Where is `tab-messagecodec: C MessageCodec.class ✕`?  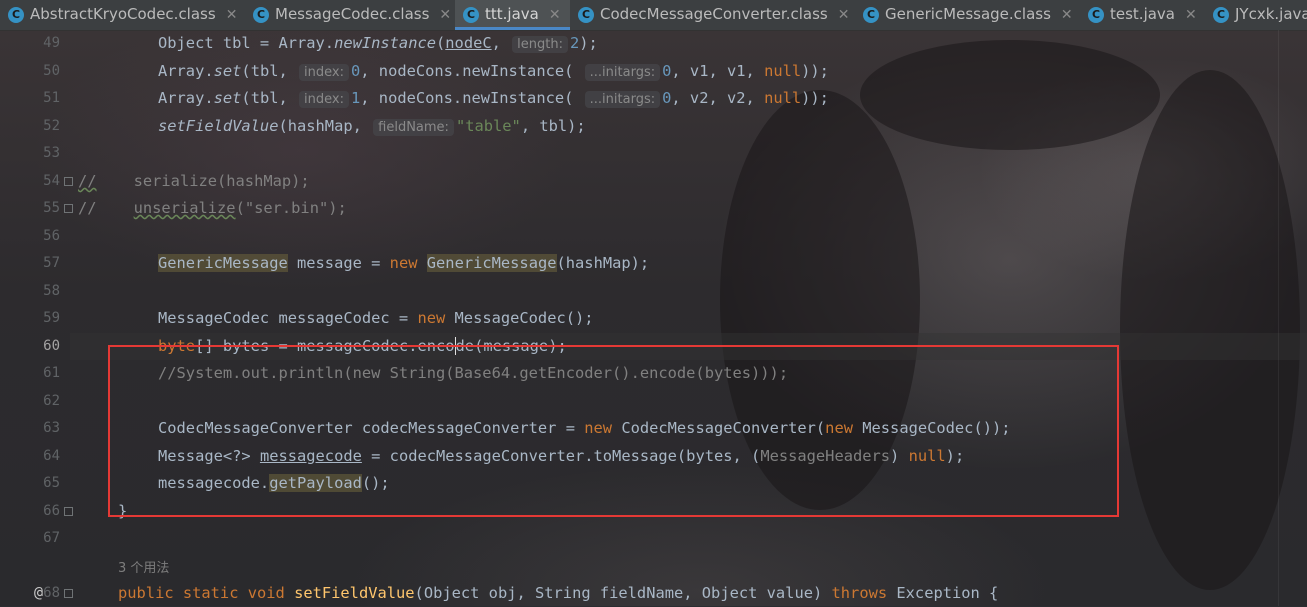 tab-messagecodec: C MessageCodec.class ✕ is located at coordinates (350, 15).